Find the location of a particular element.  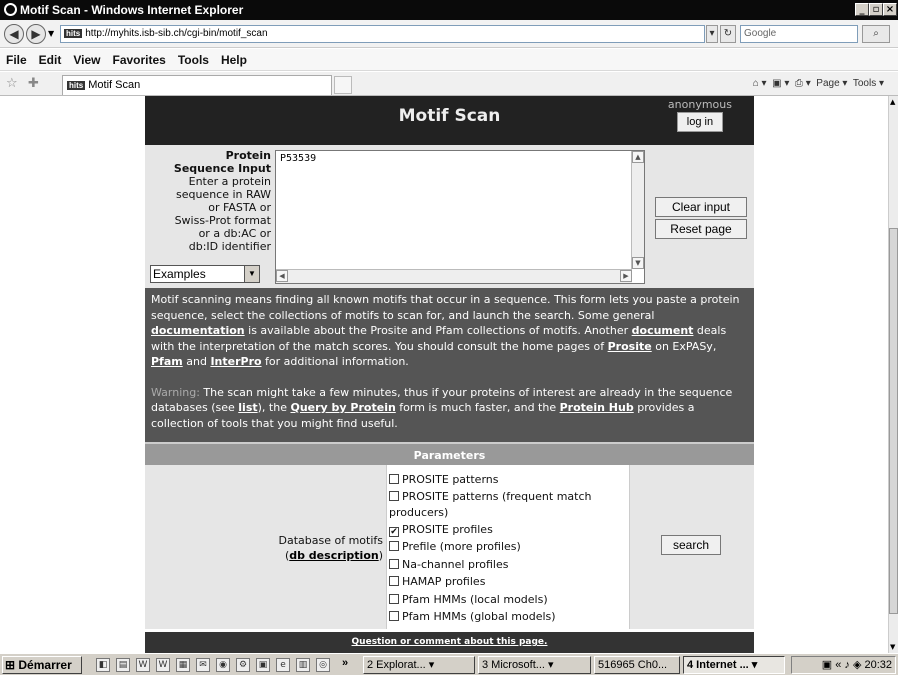

quicklaunch-ie-icon: e is located at coordinates (283, 665).